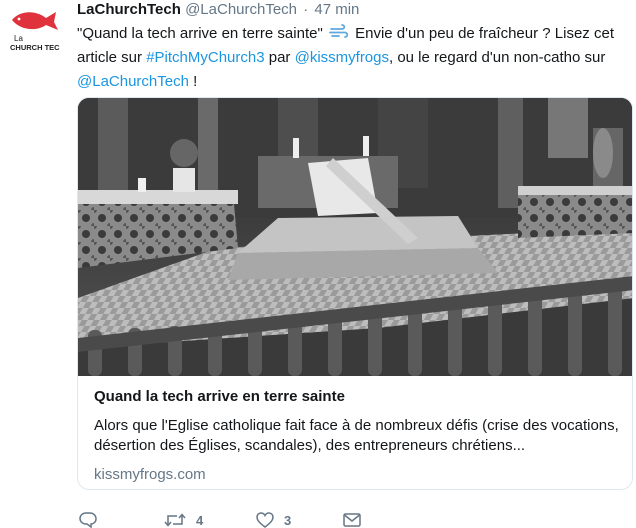 The height and width of the screenshot is (528, 636). I want to click on heart-icon, so click(265, 520).